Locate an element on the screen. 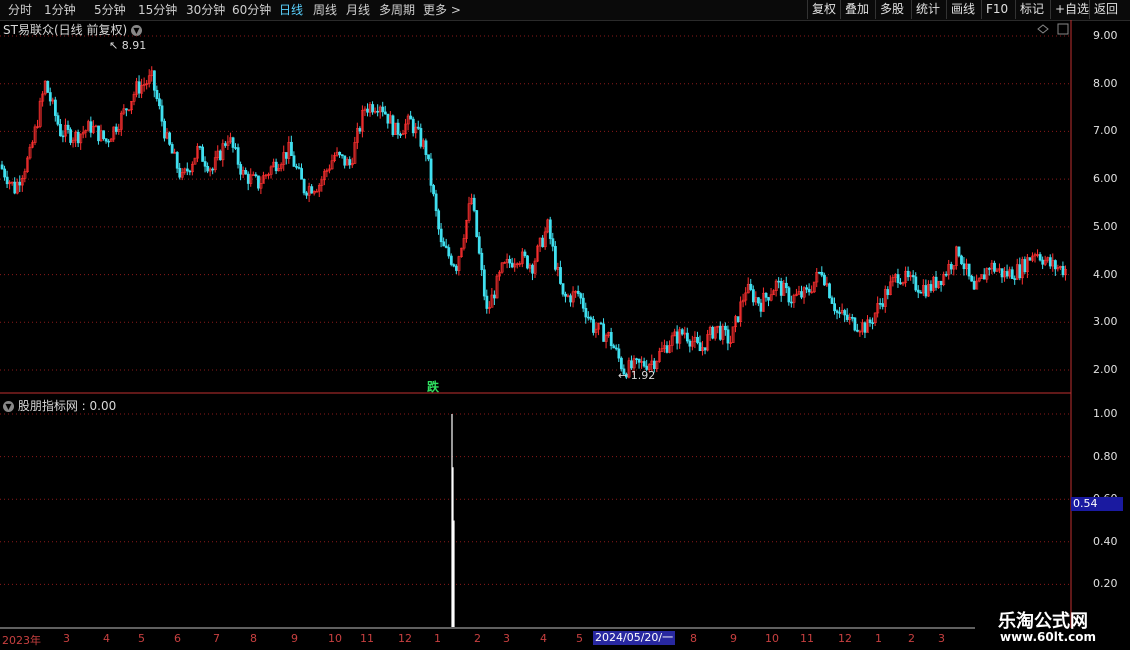 This screenshot has height=650, width=1130. x-tick-label: 9 is located at coordinates (733, 638).